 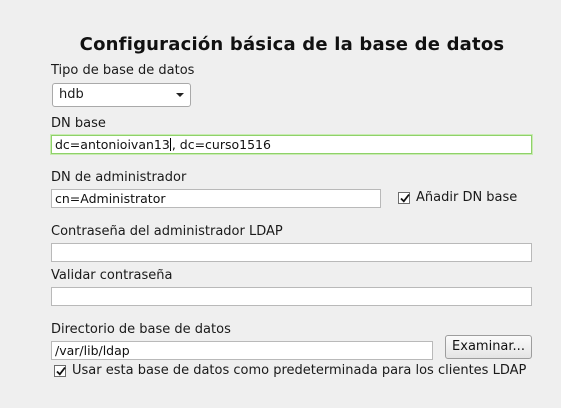 I want to click on admin-dn-input: cn=Administrator, so click(x=216, y=198).